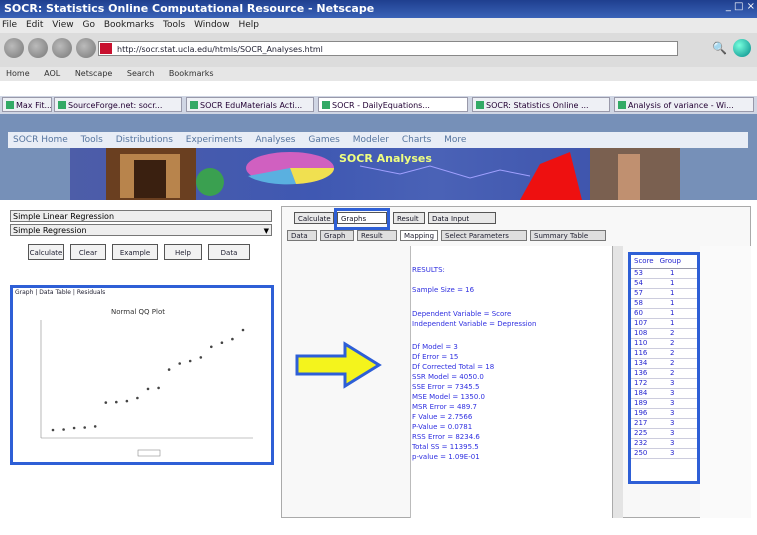  I want to click on cell-score: 54, so click(638, 283).